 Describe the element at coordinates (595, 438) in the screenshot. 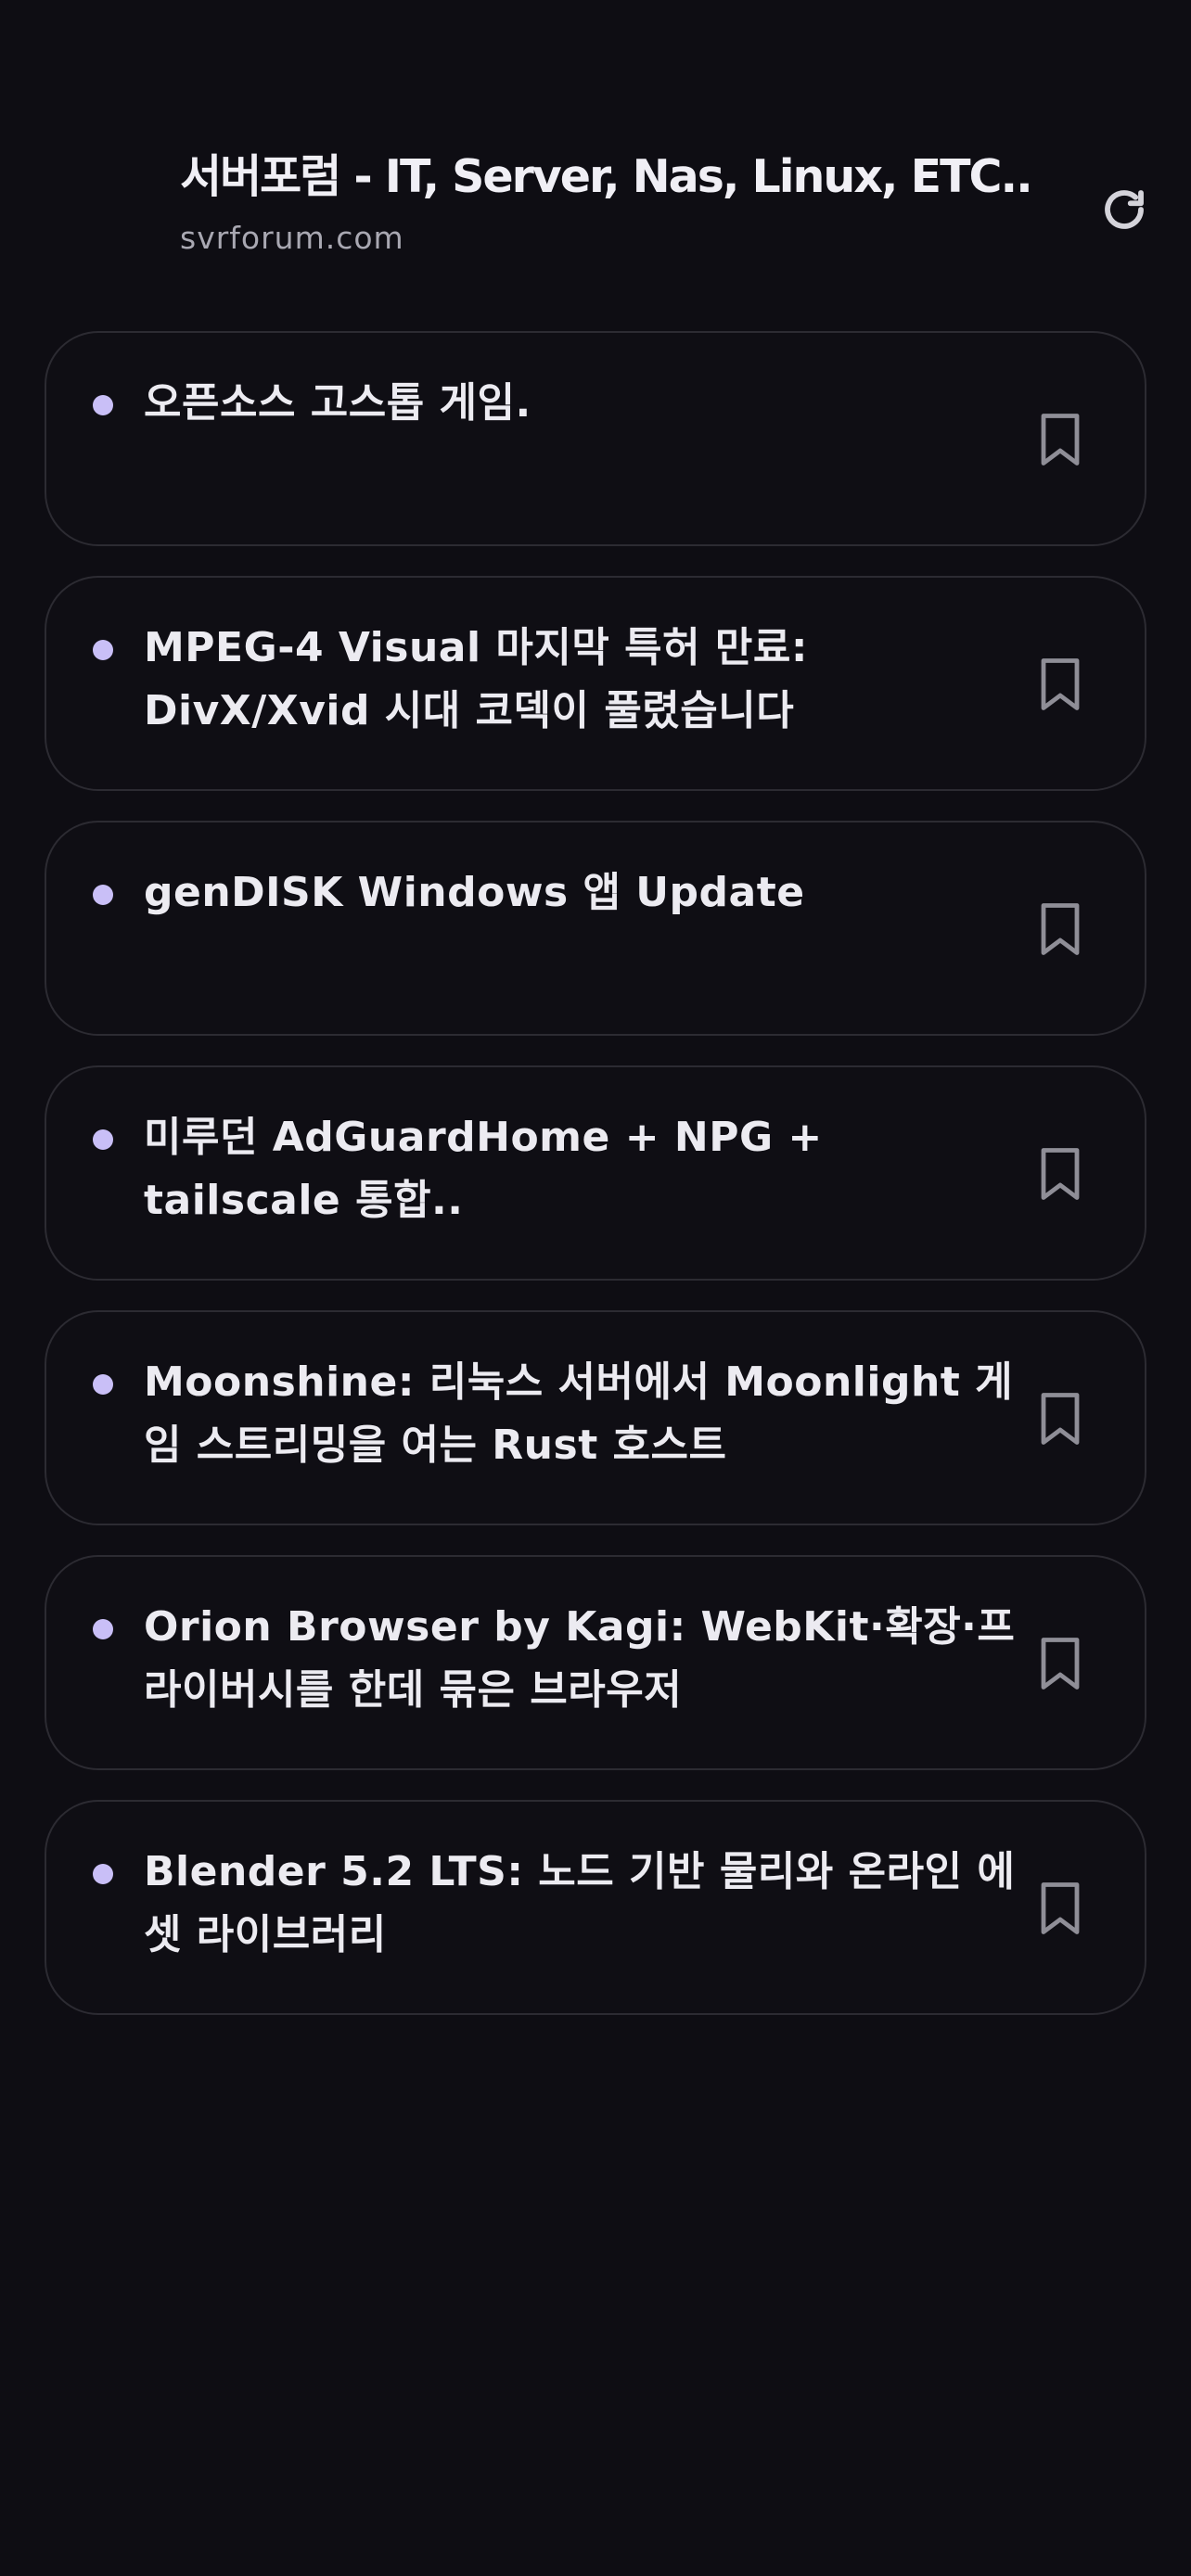

I see `post-card: 오픈소스 고스톱 게임.` at that location.